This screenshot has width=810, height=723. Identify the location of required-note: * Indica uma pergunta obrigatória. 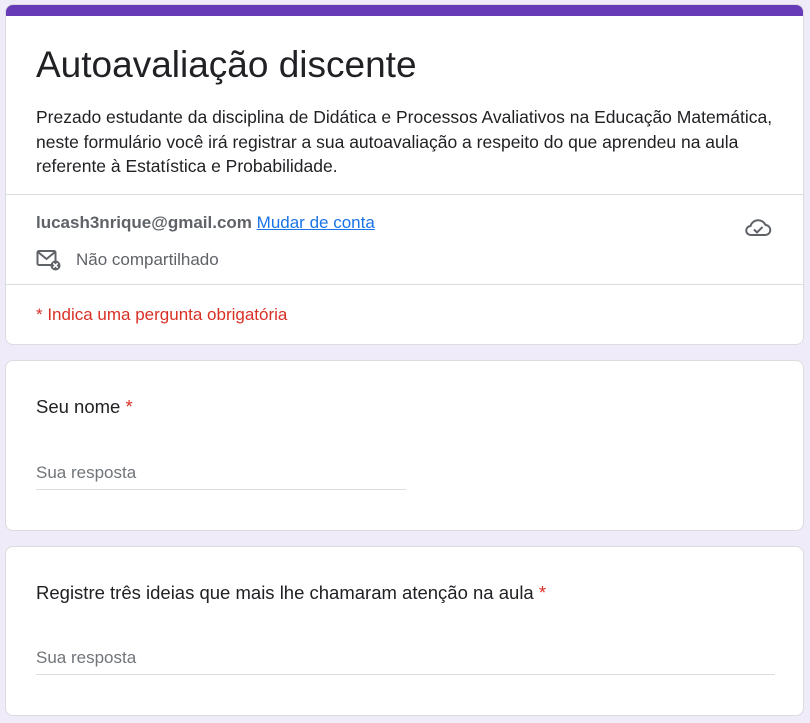
(162, 314).